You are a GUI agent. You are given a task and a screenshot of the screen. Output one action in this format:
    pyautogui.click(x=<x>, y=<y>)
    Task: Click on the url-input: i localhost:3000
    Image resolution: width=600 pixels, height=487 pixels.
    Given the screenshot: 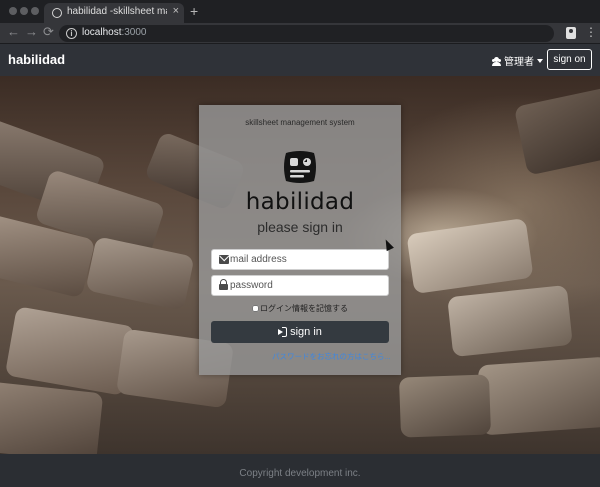 What is the action you would take?
    pyautogui.click(x=306, y=33)
    